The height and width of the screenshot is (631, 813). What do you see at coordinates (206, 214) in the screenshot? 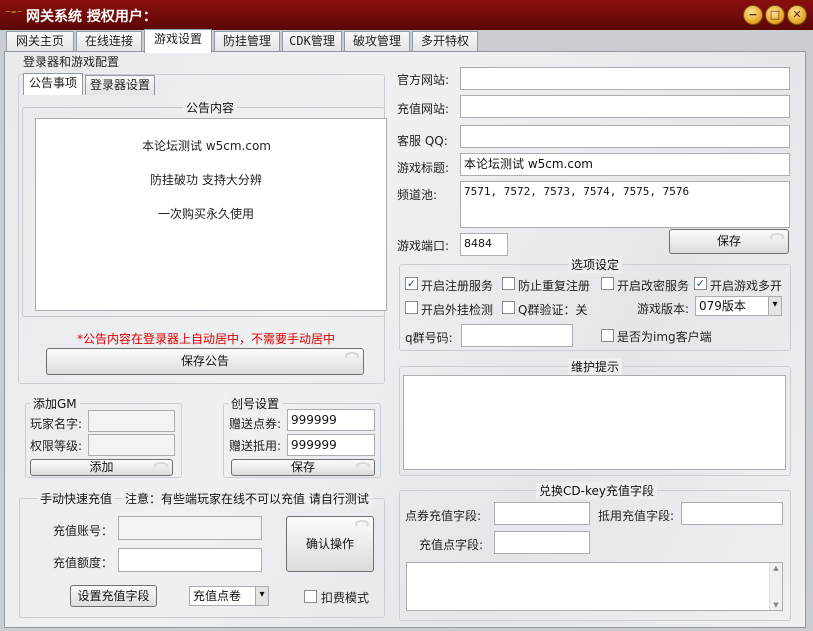
I see `notice-line: 一次购买永久使用` at bounding box center [206, 214].